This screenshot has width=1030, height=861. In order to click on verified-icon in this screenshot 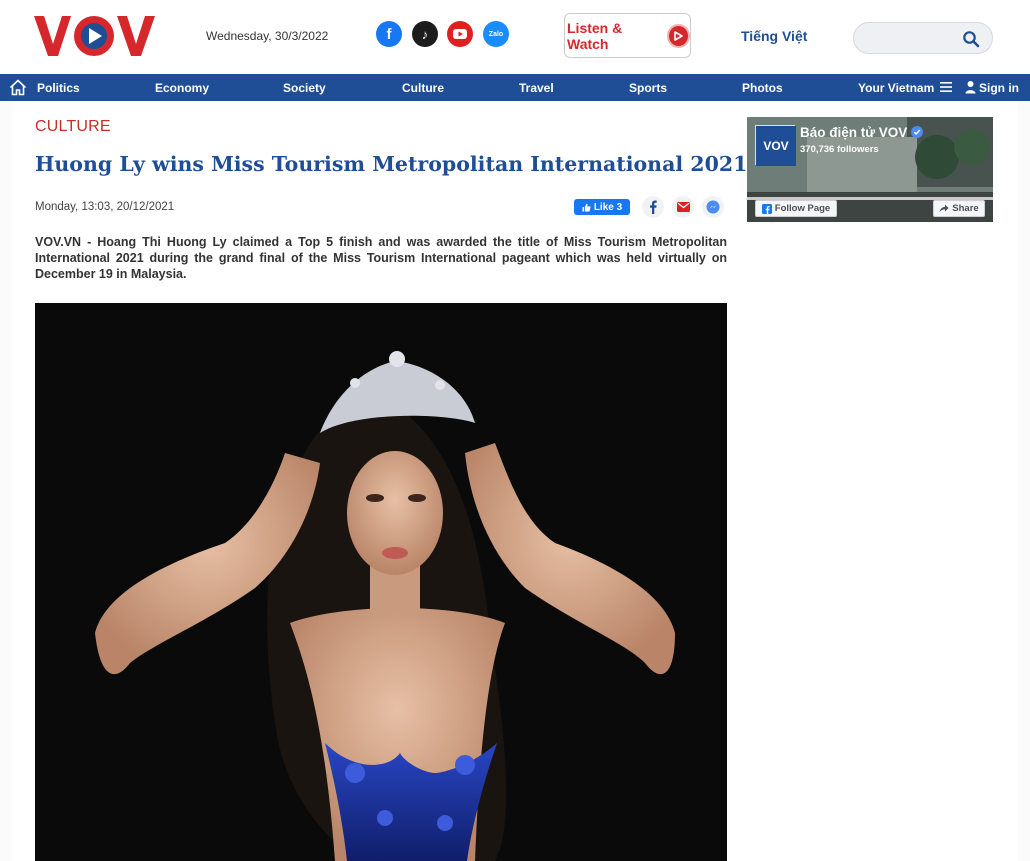, I will do `click(917, 132)`.